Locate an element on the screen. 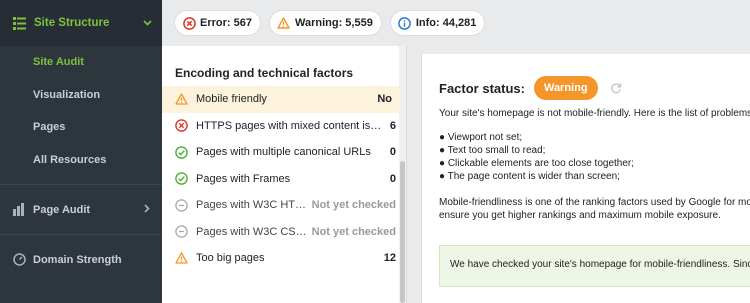 This screenshot has height=303, width=750. issues-summary-bar: Error: 567 Warning: 5,559 Info: 44,281 is located at coordinates (456, 23).